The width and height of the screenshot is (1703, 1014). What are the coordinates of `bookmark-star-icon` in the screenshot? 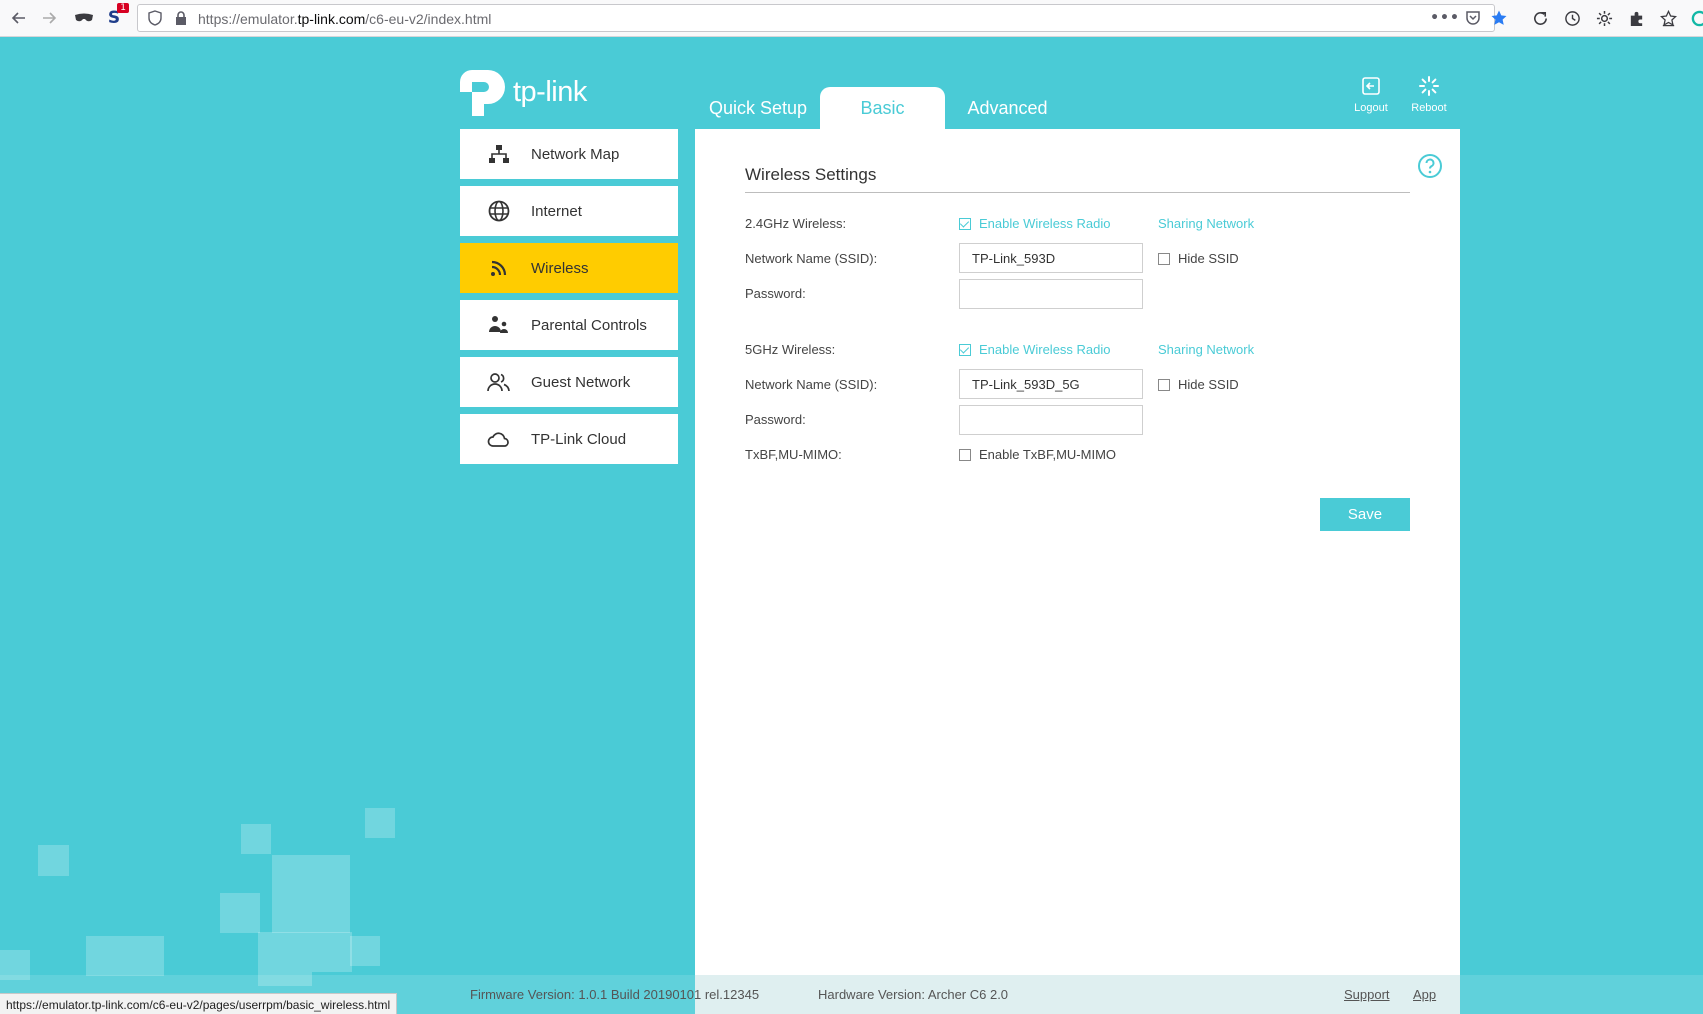 It's located at (1499, 18).